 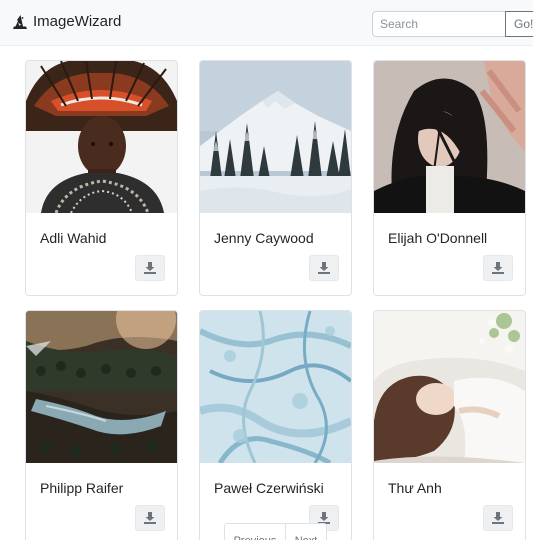 What do you see at coordinates (439, 24) in the screenshot?
I see `search-input` at bounding box center [439, 24].